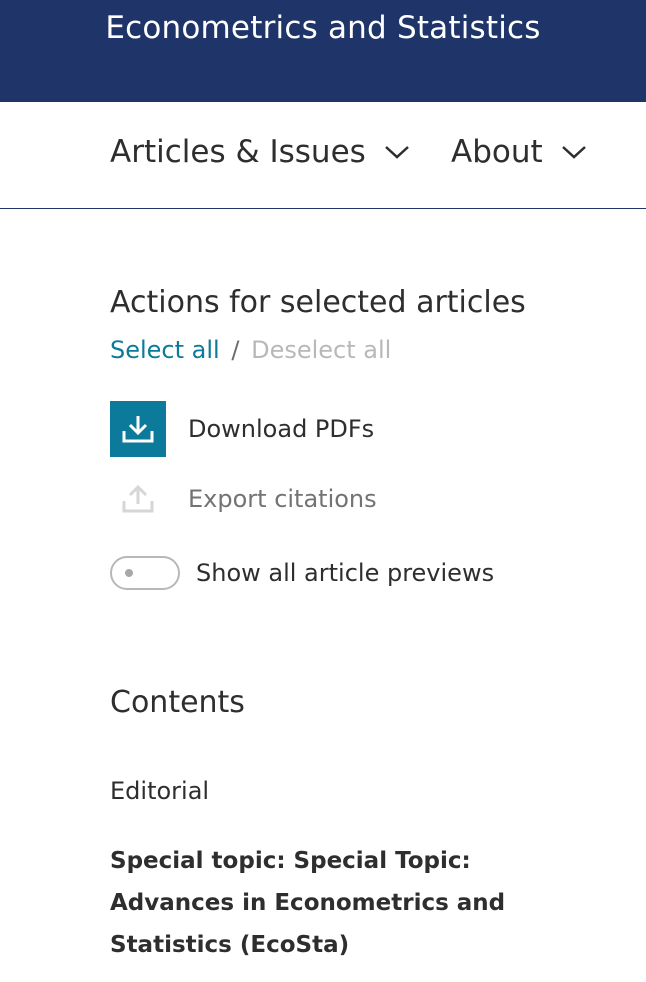  I want to click on toggle-knob, so click(129, 573).